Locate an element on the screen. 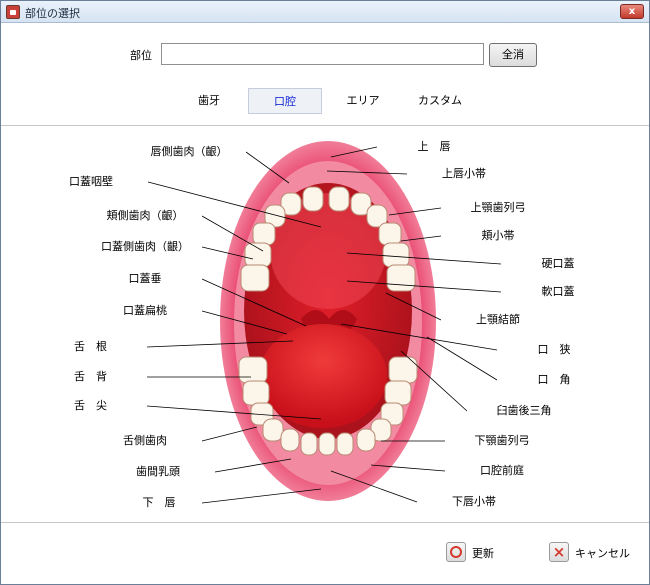 This screenshot has height=585, width=650. label-mouth-corner: 口 角 is located at coordinates (554, 380).